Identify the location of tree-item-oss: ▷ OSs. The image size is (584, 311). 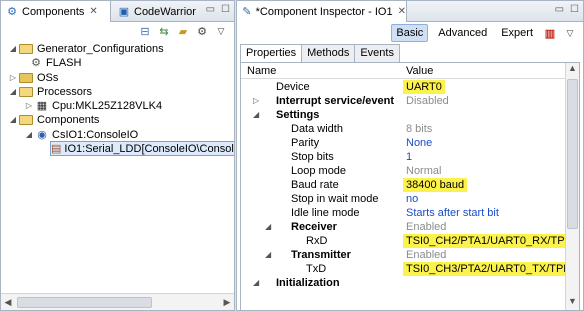
(32, 77).